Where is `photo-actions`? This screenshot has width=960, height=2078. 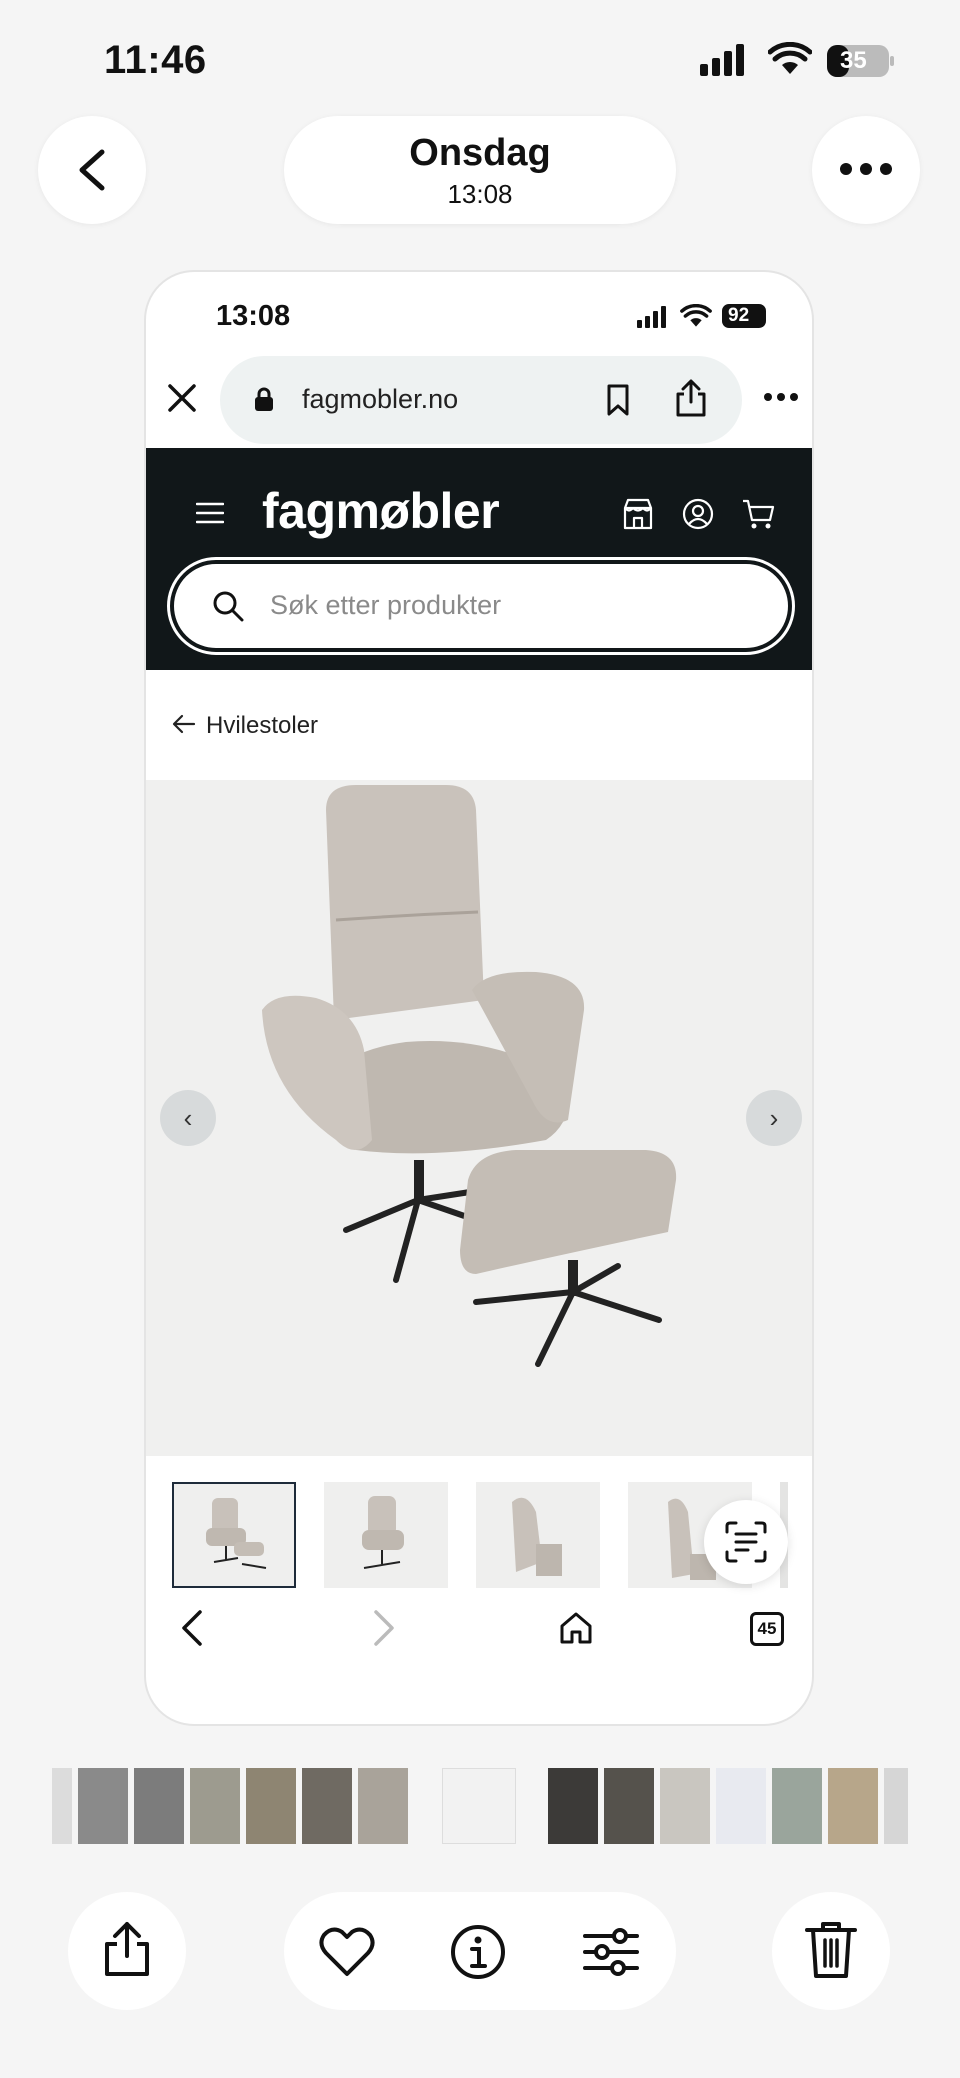
photo-actions is located at coordinates (480, 1951).